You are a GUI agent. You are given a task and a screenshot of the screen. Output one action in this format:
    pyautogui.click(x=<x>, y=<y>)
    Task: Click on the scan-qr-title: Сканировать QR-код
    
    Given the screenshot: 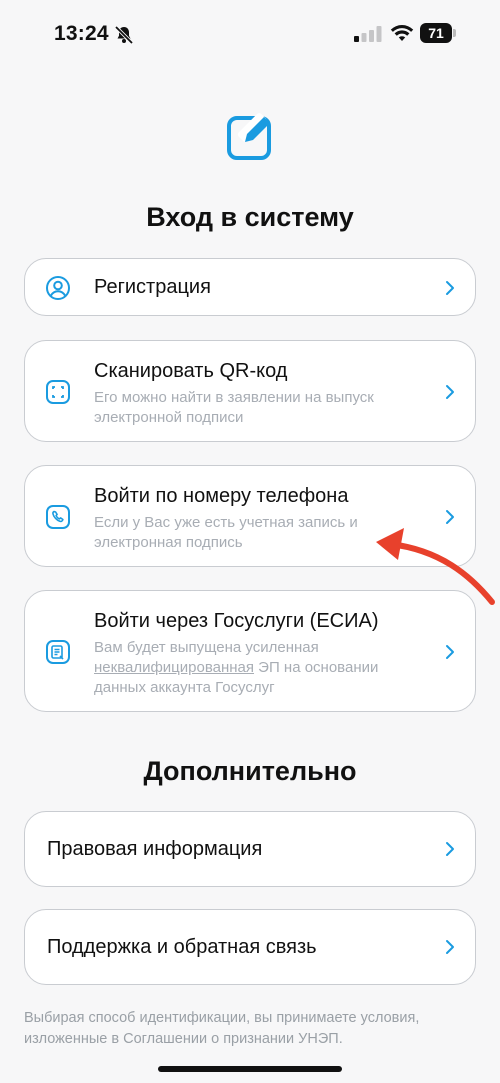 What is the action you would take?
    pyautogui.click(x=191, y=371)
    